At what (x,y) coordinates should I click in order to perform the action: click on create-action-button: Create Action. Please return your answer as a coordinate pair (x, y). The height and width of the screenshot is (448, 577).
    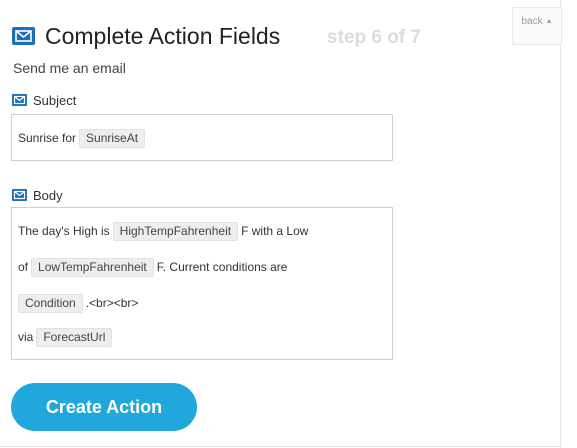
    Looking at the image, I should click on (104, 407).